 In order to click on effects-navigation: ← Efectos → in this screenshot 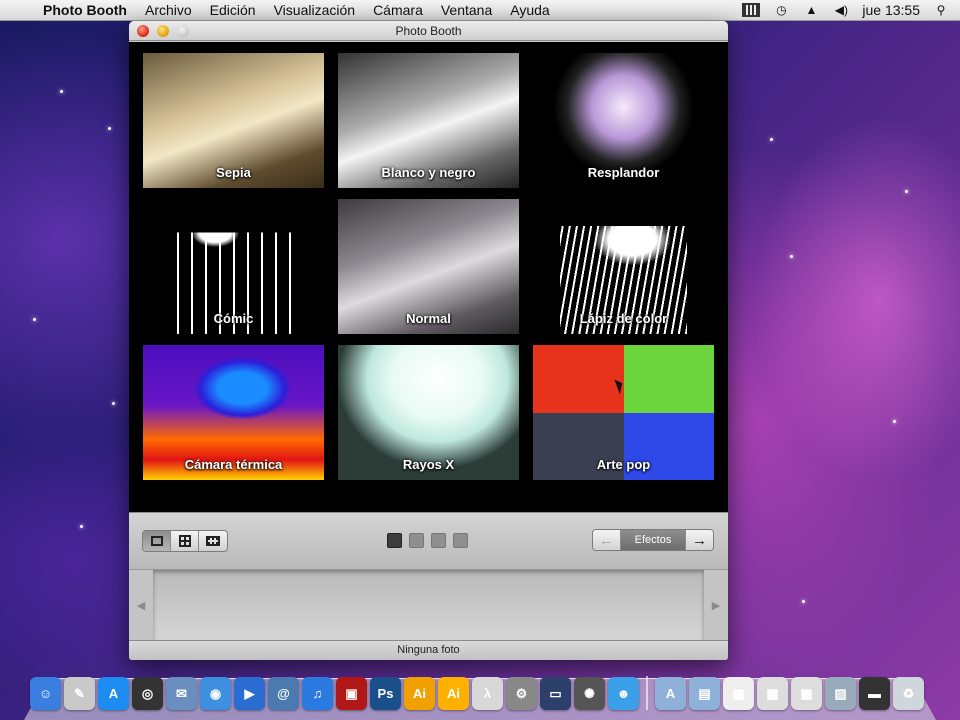, I will do `click(653, 540)`.